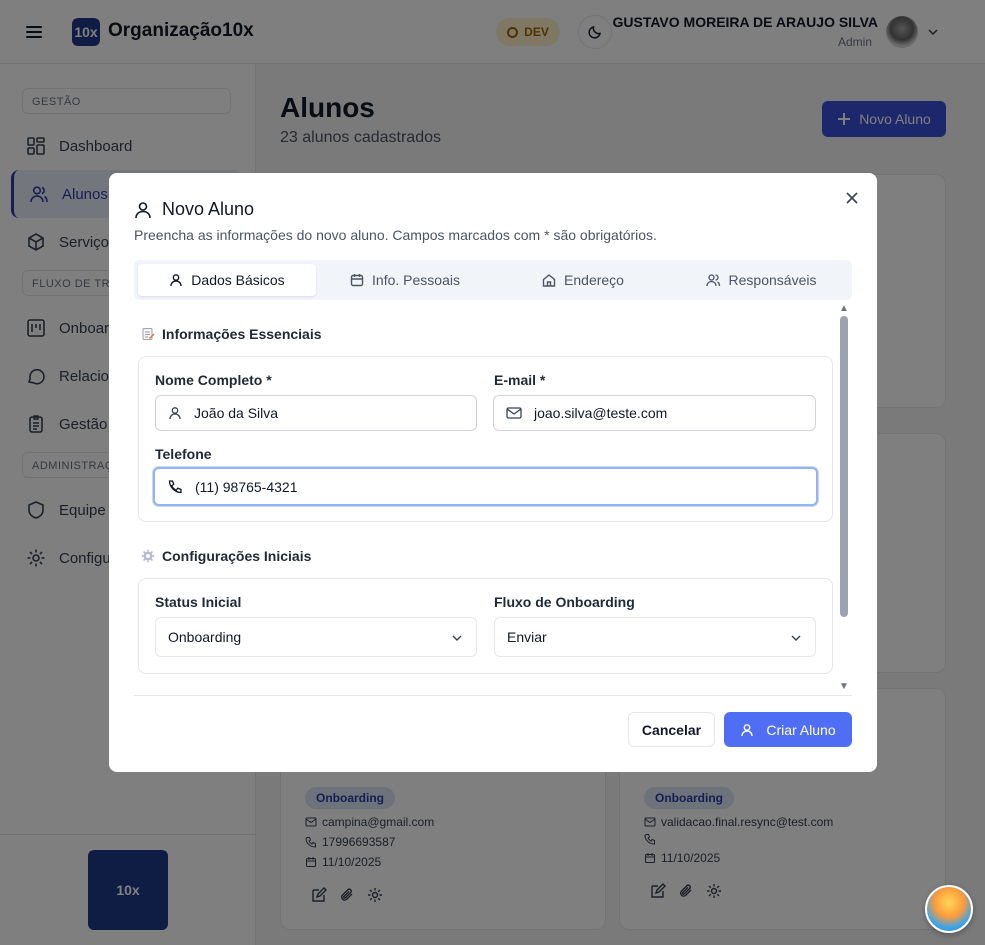  I want to click on dialog-title-text: Novo Aluno, so click(208, 209).